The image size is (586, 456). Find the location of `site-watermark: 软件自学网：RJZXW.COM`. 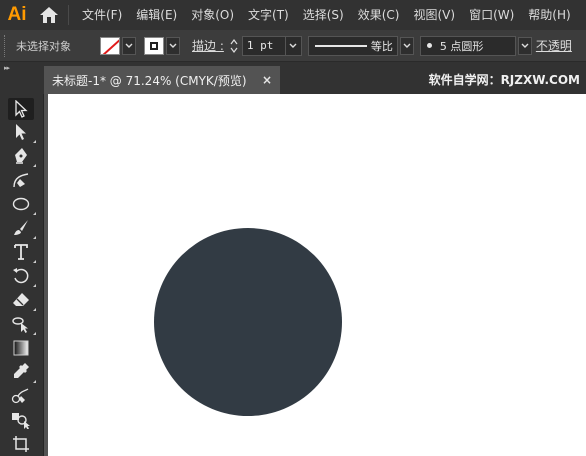

site-watermark: 软件自学网：RJZXW.COM is located at coordinates (504, 80).